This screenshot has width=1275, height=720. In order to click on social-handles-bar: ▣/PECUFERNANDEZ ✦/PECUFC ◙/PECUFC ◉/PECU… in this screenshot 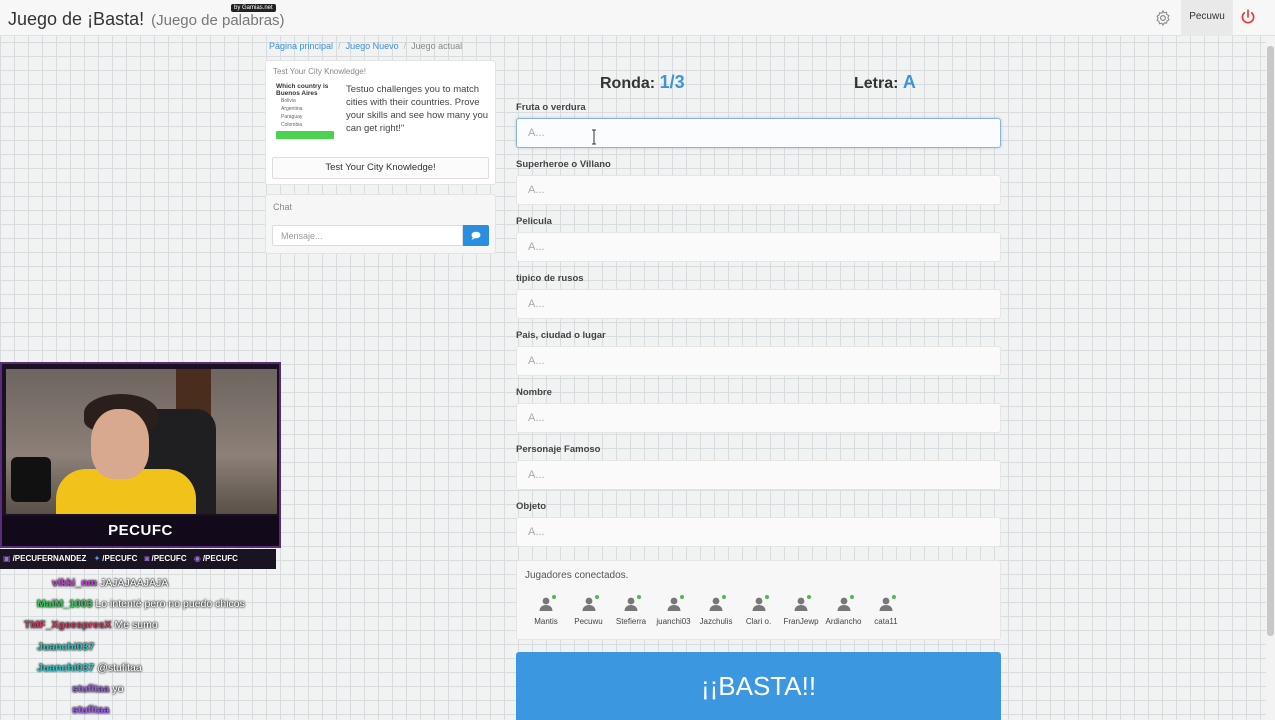, I will do `click(138, 559)`.